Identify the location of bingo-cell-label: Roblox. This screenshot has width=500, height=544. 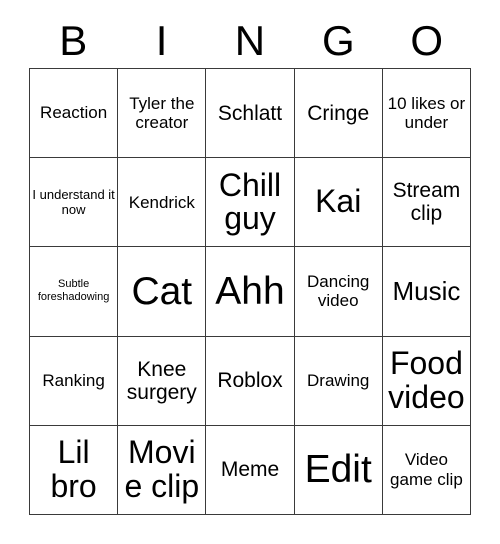
(250, 381).